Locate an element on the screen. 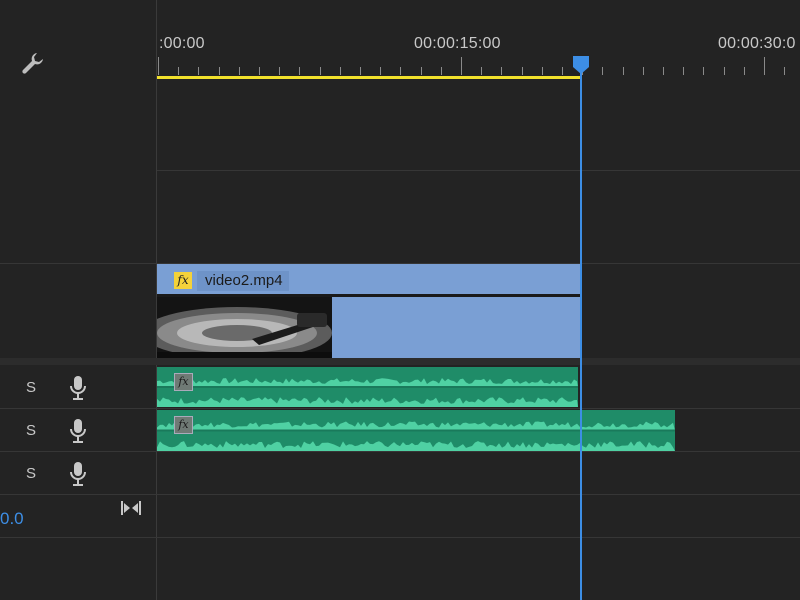 Image resolution: width=800 pixels, height=600 pixels. master-volume-value: 0.0 is located at coordinates (12, 519).